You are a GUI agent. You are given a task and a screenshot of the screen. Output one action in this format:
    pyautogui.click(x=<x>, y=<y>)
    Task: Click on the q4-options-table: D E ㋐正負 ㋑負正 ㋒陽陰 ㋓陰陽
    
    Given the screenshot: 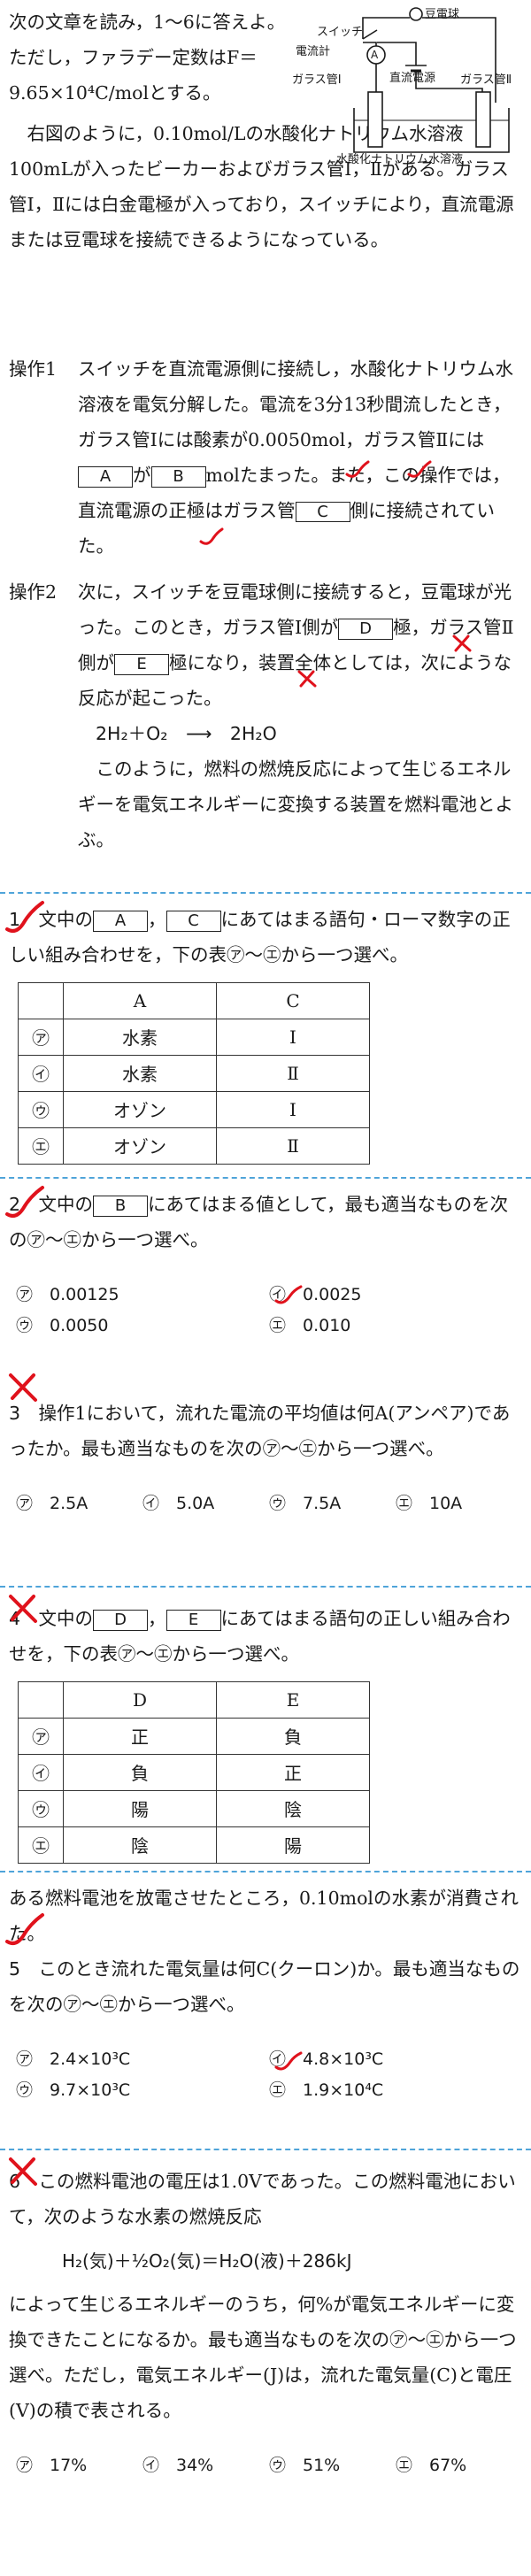 What is the action you would take?
    pyautogui.click(x=194, y=1772)
    